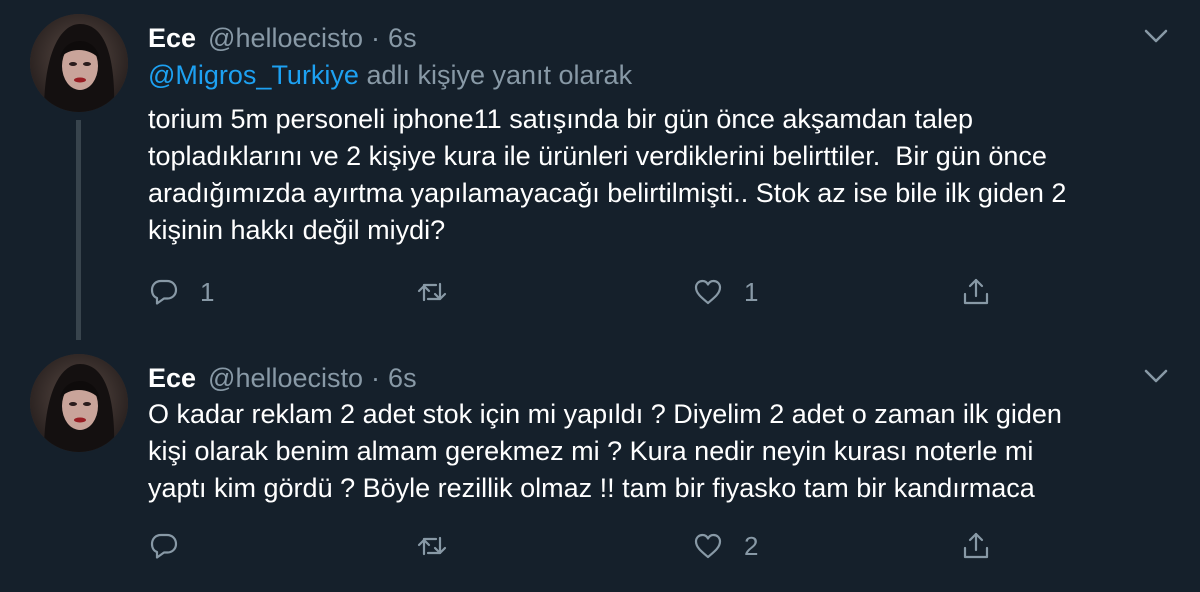 The image size is (1200, 592). What do you see at coordinates (751, 545) in the screenshot?
I see `like-count: 2` at bounding box center [751, 545].